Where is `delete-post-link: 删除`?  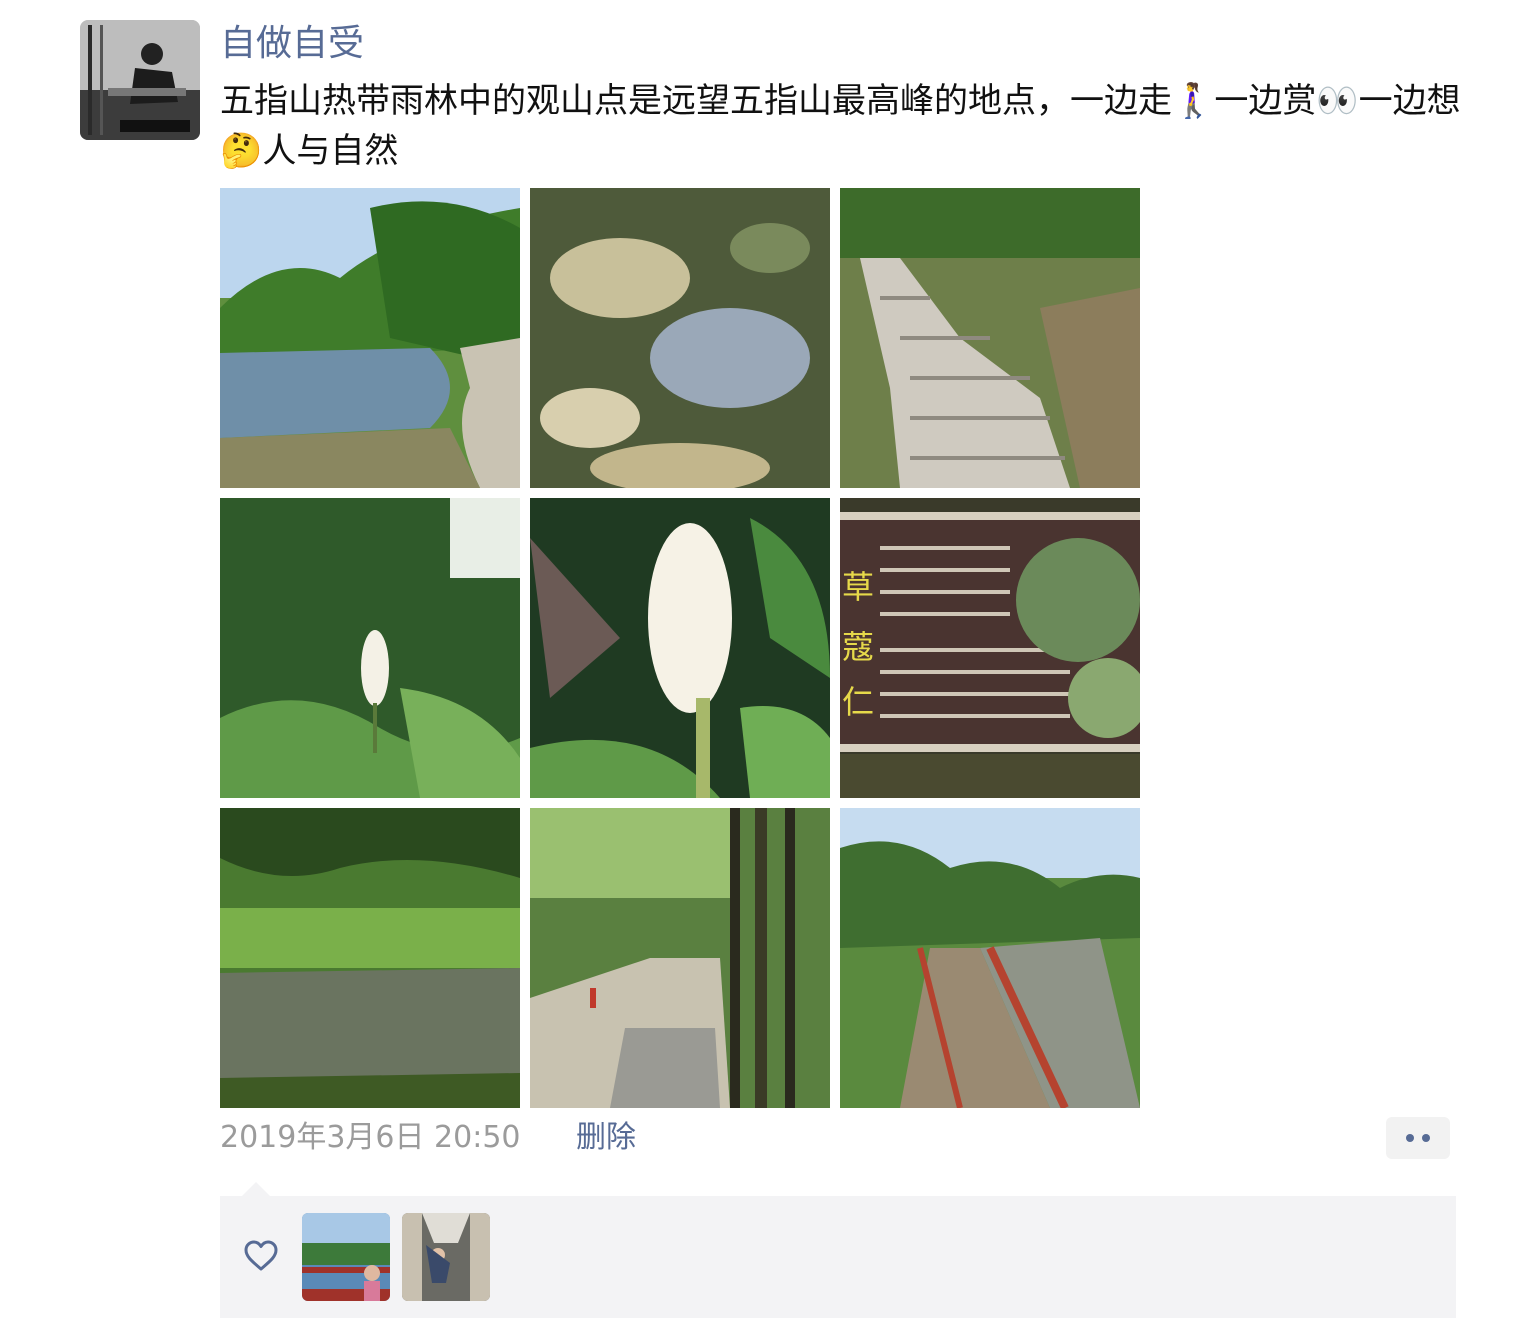
delete-post-link: 删除 is located at coordinates (606, 1138).